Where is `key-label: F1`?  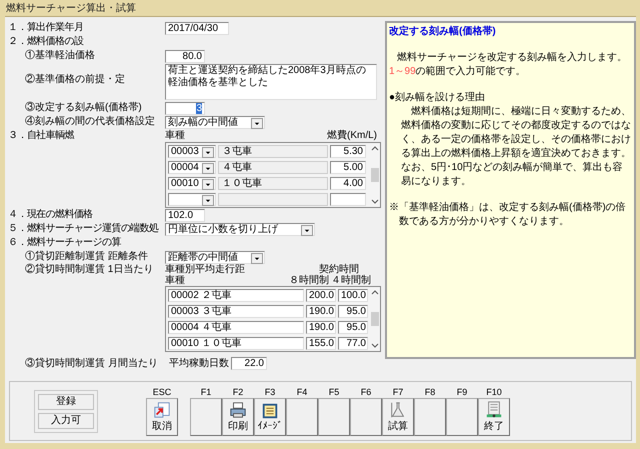 key-label: F1 is located at coordinates (206, 392).